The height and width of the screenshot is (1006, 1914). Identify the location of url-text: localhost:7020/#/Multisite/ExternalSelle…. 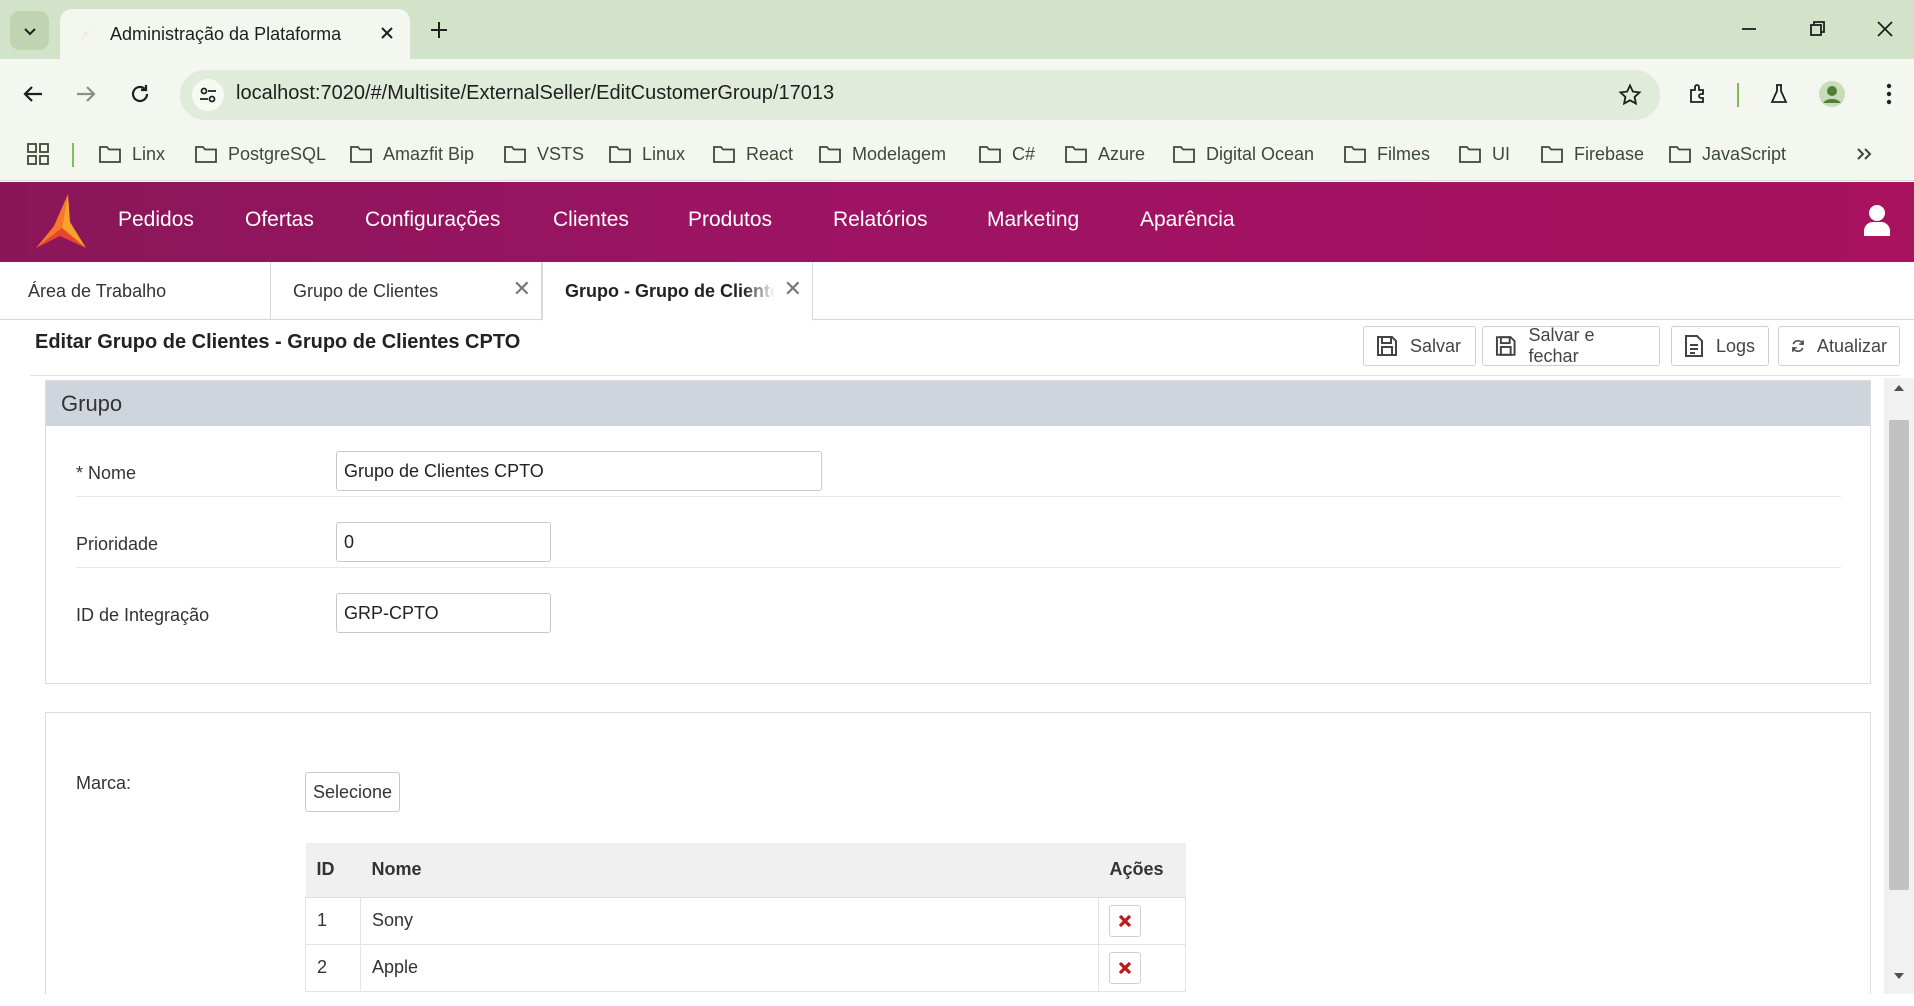
(535, 93).